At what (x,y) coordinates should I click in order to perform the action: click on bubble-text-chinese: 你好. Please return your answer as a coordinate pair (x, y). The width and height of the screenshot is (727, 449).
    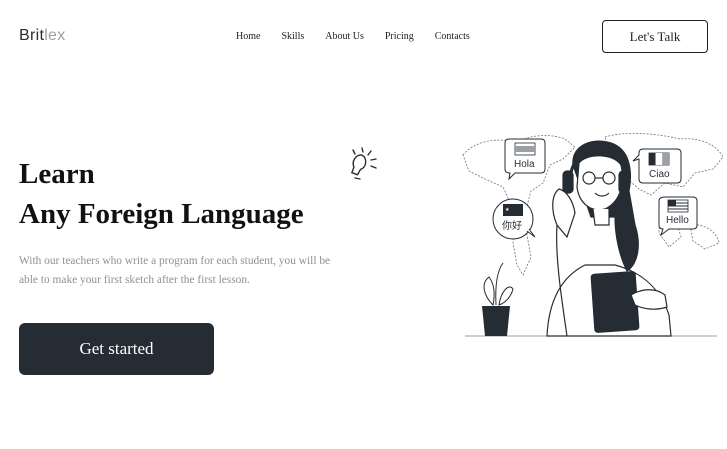
    Looking at the image, I should click on (512, 225).